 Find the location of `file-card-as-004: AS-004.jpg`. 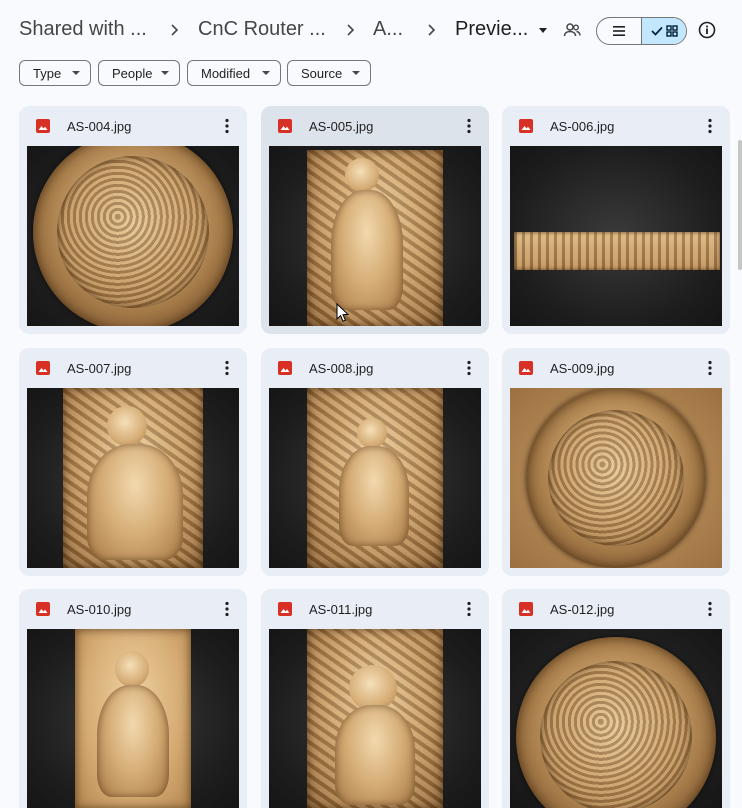

file-card-as-004: AS-004.jpg is located at coordinates (133, 220).